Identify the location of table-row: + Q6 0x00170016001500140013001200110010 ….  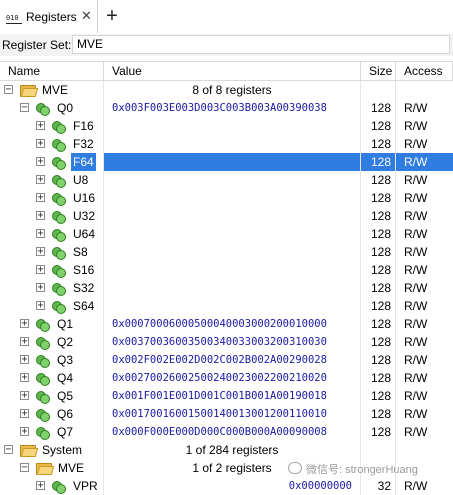
(226, 414).